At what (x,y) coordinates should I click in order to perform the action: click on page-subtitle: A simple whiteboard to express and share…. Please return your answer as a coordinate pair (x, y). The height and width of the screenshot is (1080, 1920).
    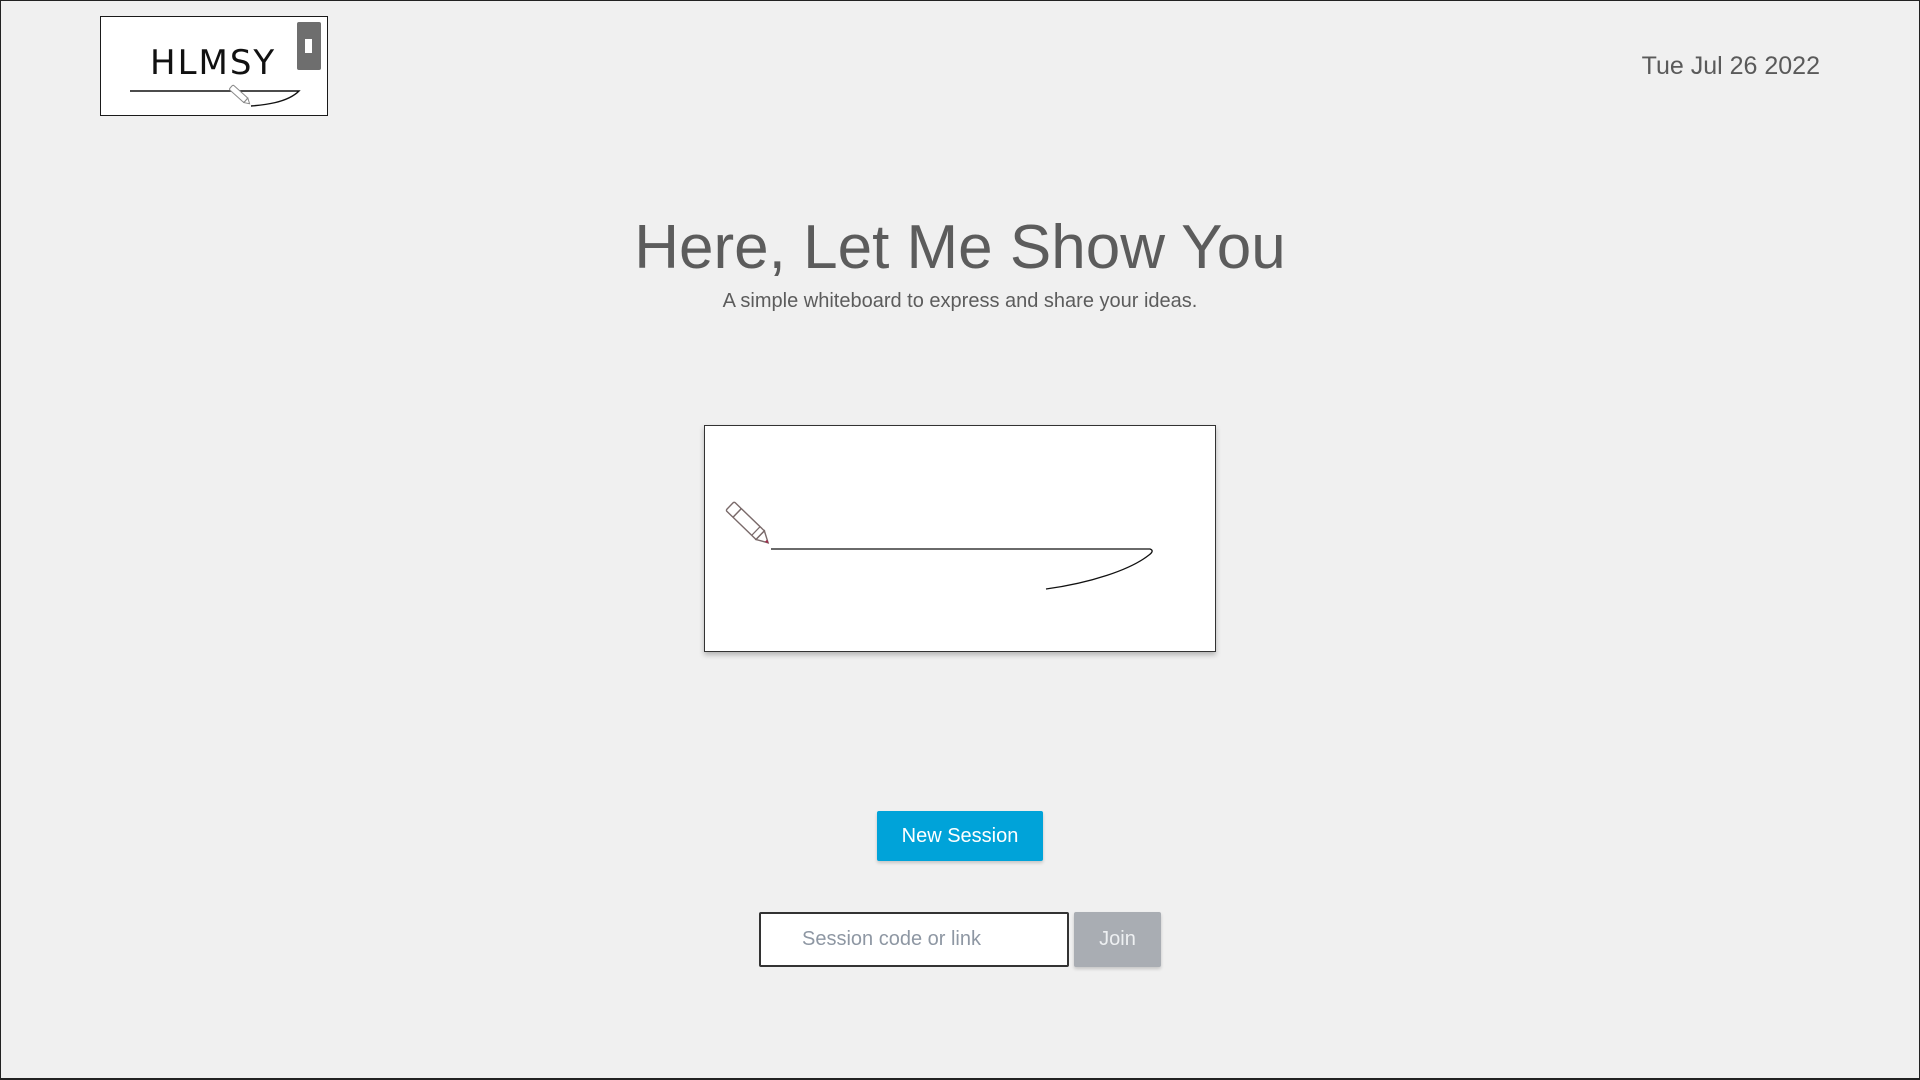
    Looking at the image, I should click on (960, 301).